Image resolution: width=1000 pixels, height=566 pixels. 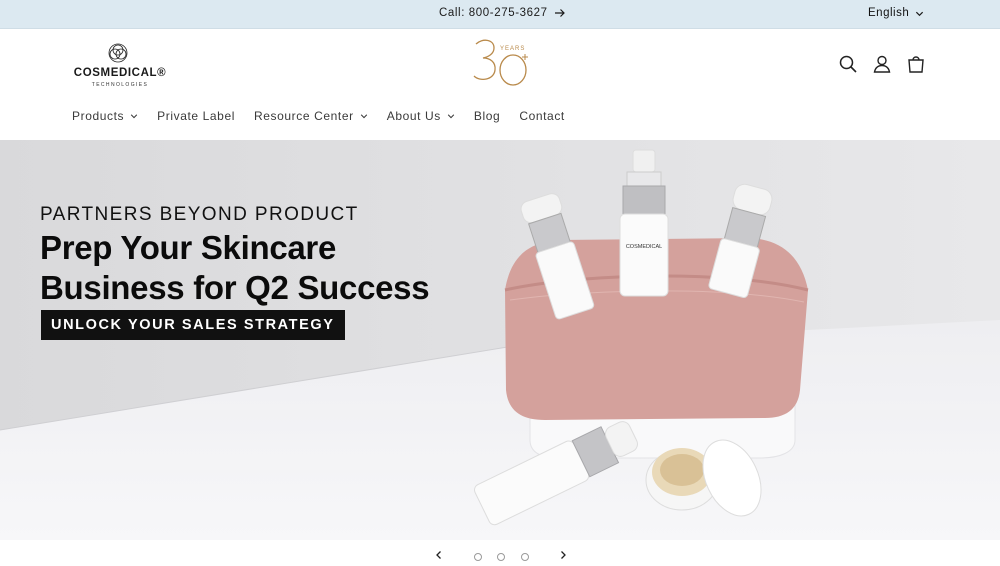 What do you see at coordinates (235, 287) in the screenshot?
I see `hero-title-line: Business for Q2 Success` at bounding box center [235, 287].